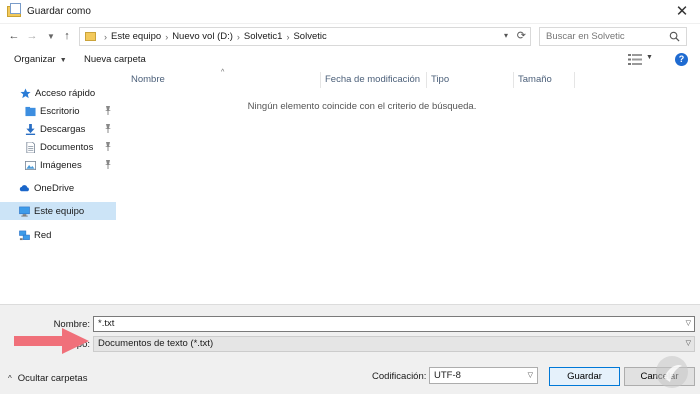 The image size is (700, 394). Describe the element at coordinates (156, 343) in the screenshot. I see `file-type-value: Documentos de texto (*.txt)` at that location.